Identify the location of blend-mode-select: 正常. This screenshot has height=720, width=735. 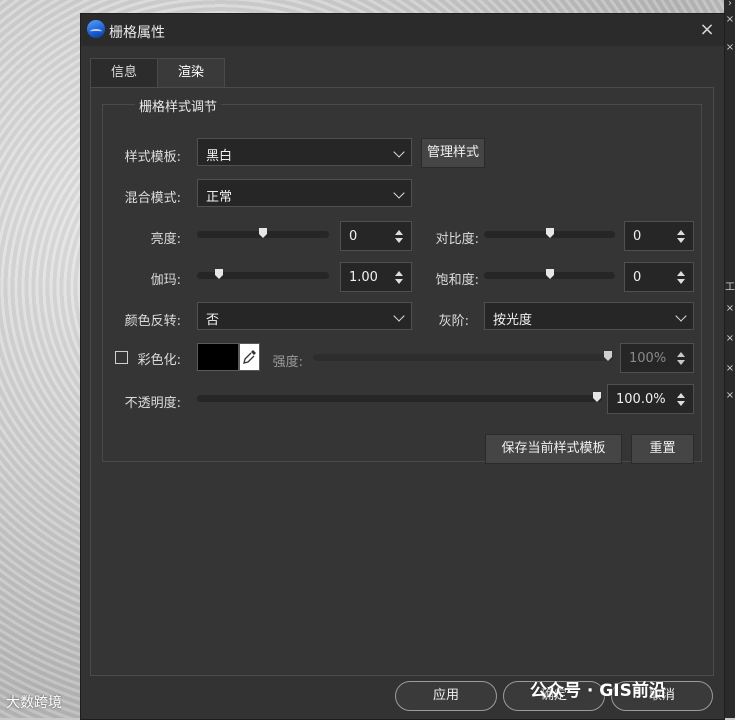
(304, 193).